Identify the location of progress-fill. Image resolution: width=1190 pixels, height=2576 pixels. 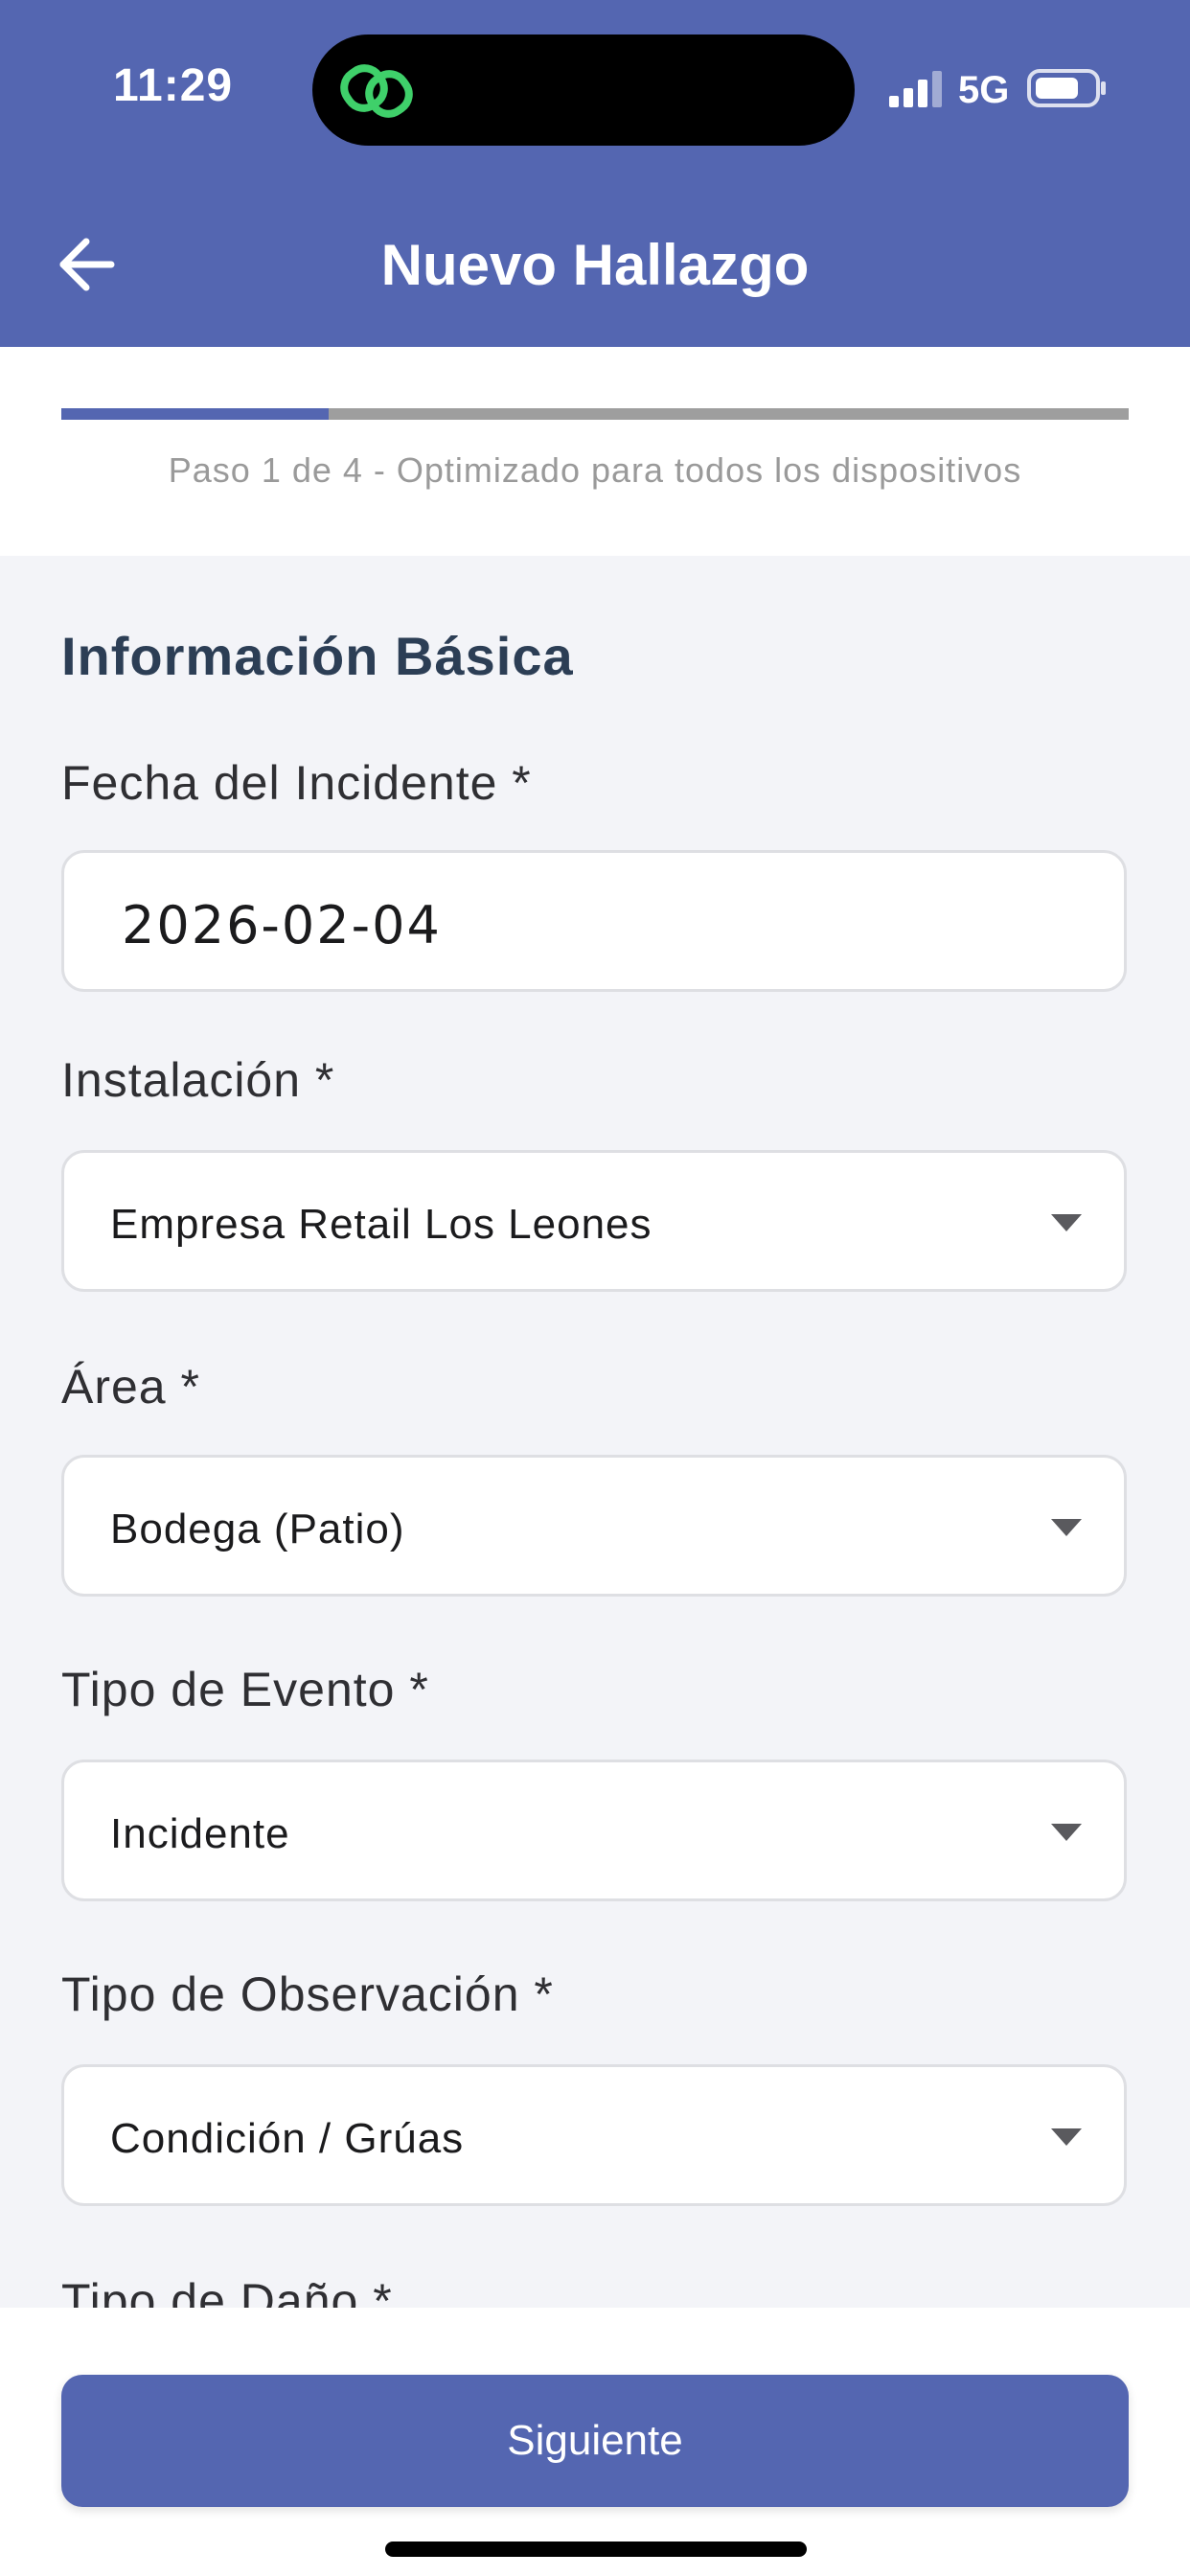
(195, 414).